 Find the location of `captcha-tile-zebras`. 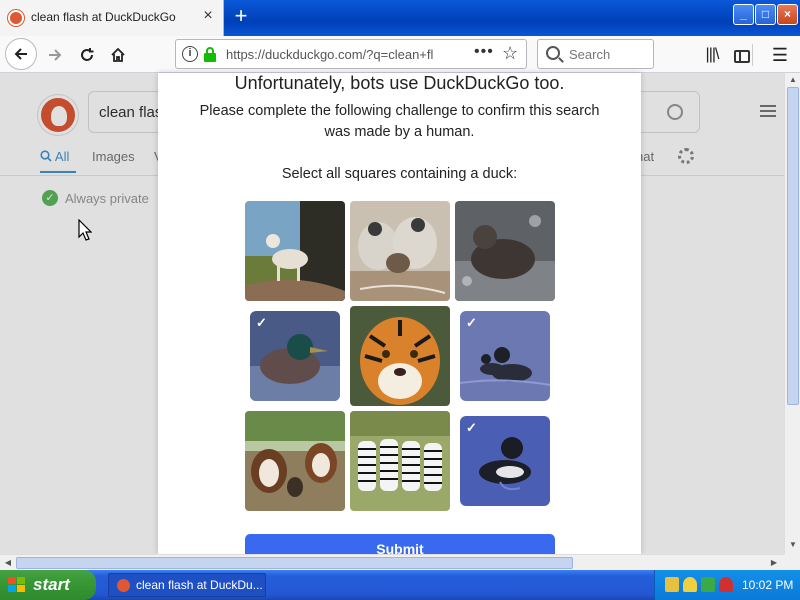

captcha-tile-zebras is located at coordinates (400, 461).